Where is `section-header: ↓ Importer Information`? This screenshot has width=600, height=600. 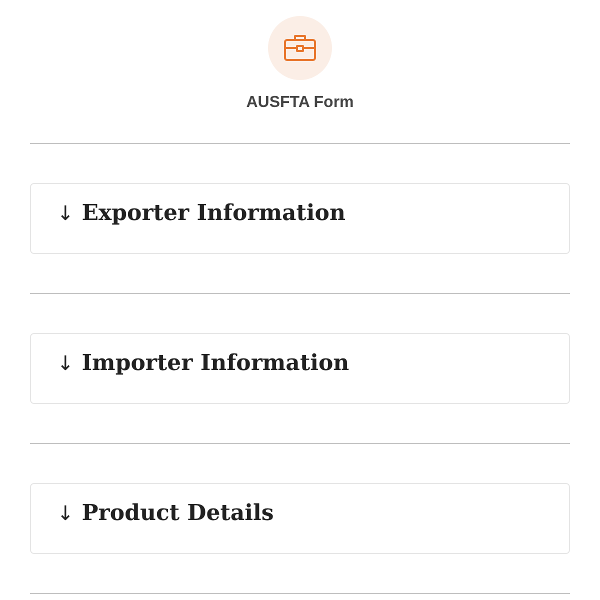
section-header: ↓ Importer Information is located at coordinates (300, 368).